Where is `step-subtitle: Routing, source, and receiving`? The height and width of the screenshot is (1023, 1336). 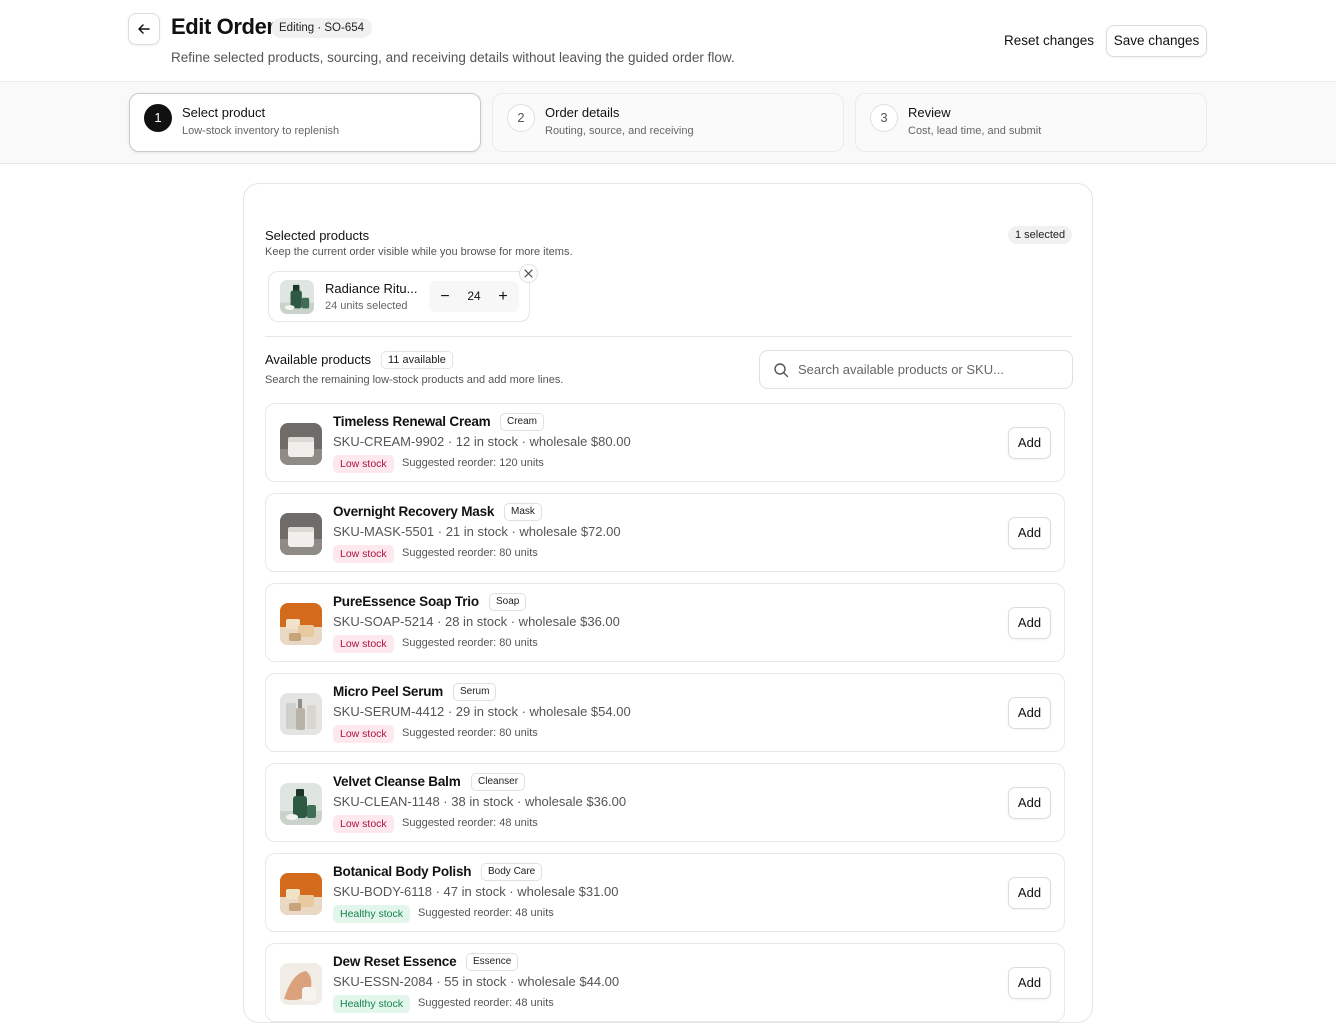
step-subtitle: Routing, source, and receiving is located at coordinates (619, 131).